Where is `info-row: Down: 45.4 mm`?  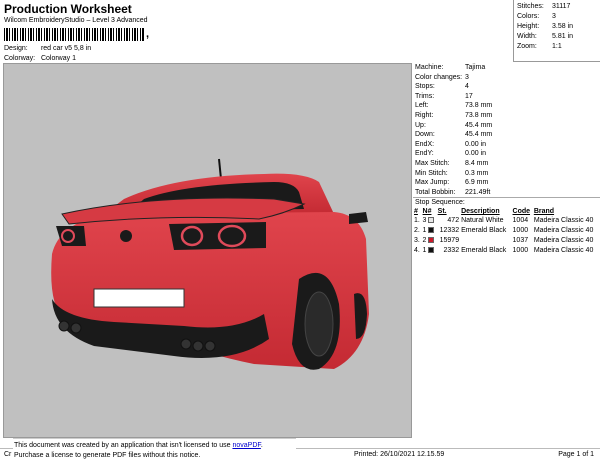 info-row: Down: 45.4 mm is located at coordinates (454, 135).